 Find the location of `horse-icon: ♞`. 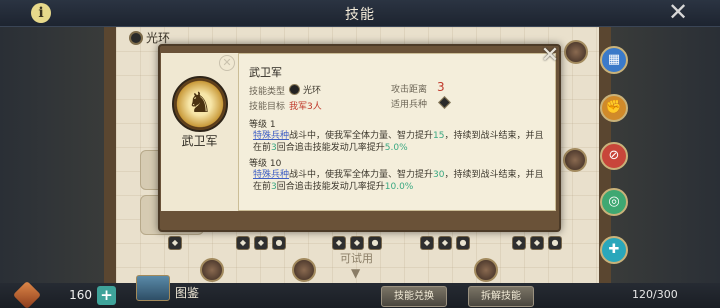

horse-icon: ♞ is located at coordinates (200, 102).